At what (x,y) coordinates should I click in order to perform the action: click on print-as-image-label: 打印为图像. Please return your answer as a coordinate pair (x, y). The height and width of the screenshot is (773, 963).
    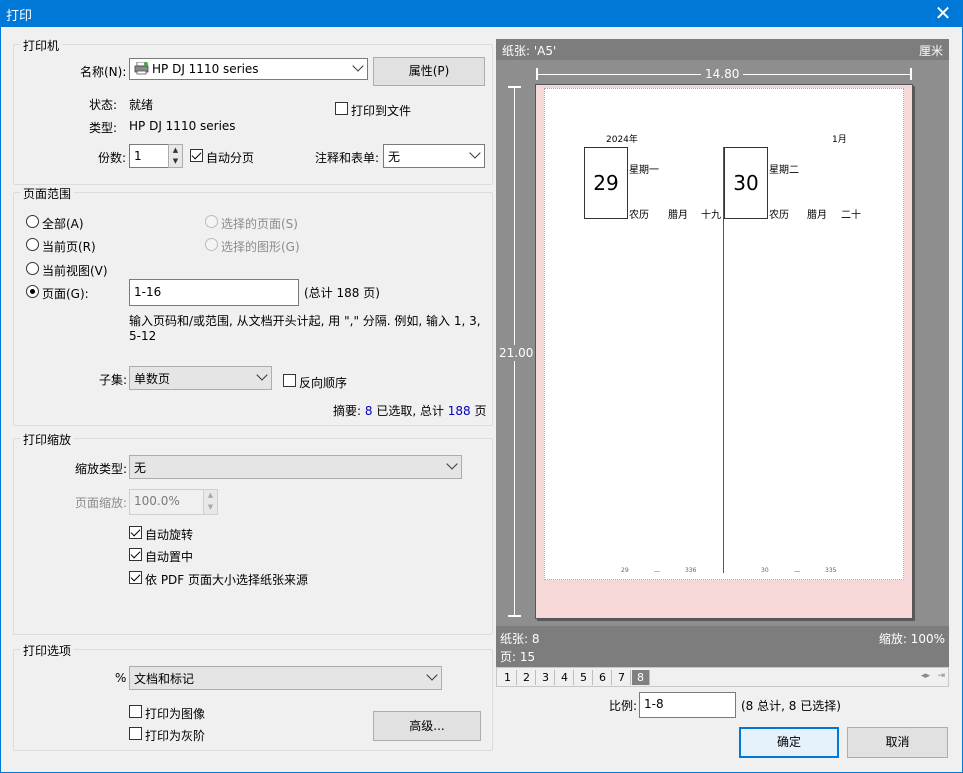
    Looking at the image, I should click on (175, 714).